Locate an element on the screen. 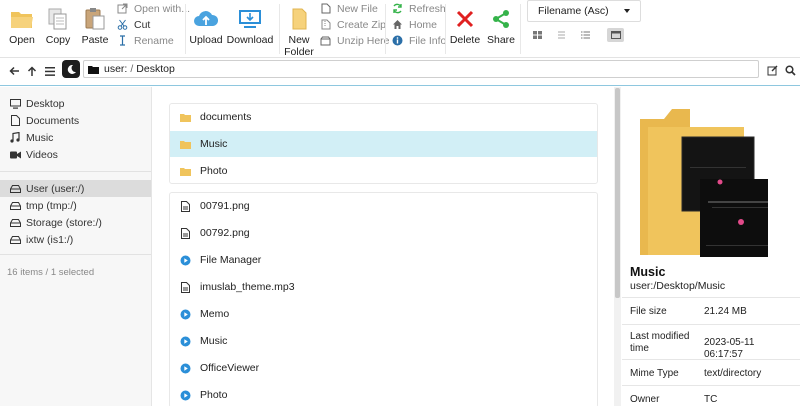 Image resolution: width=800 pixels, height=406 pixels. search-icon is located at coordinates (790, 70).